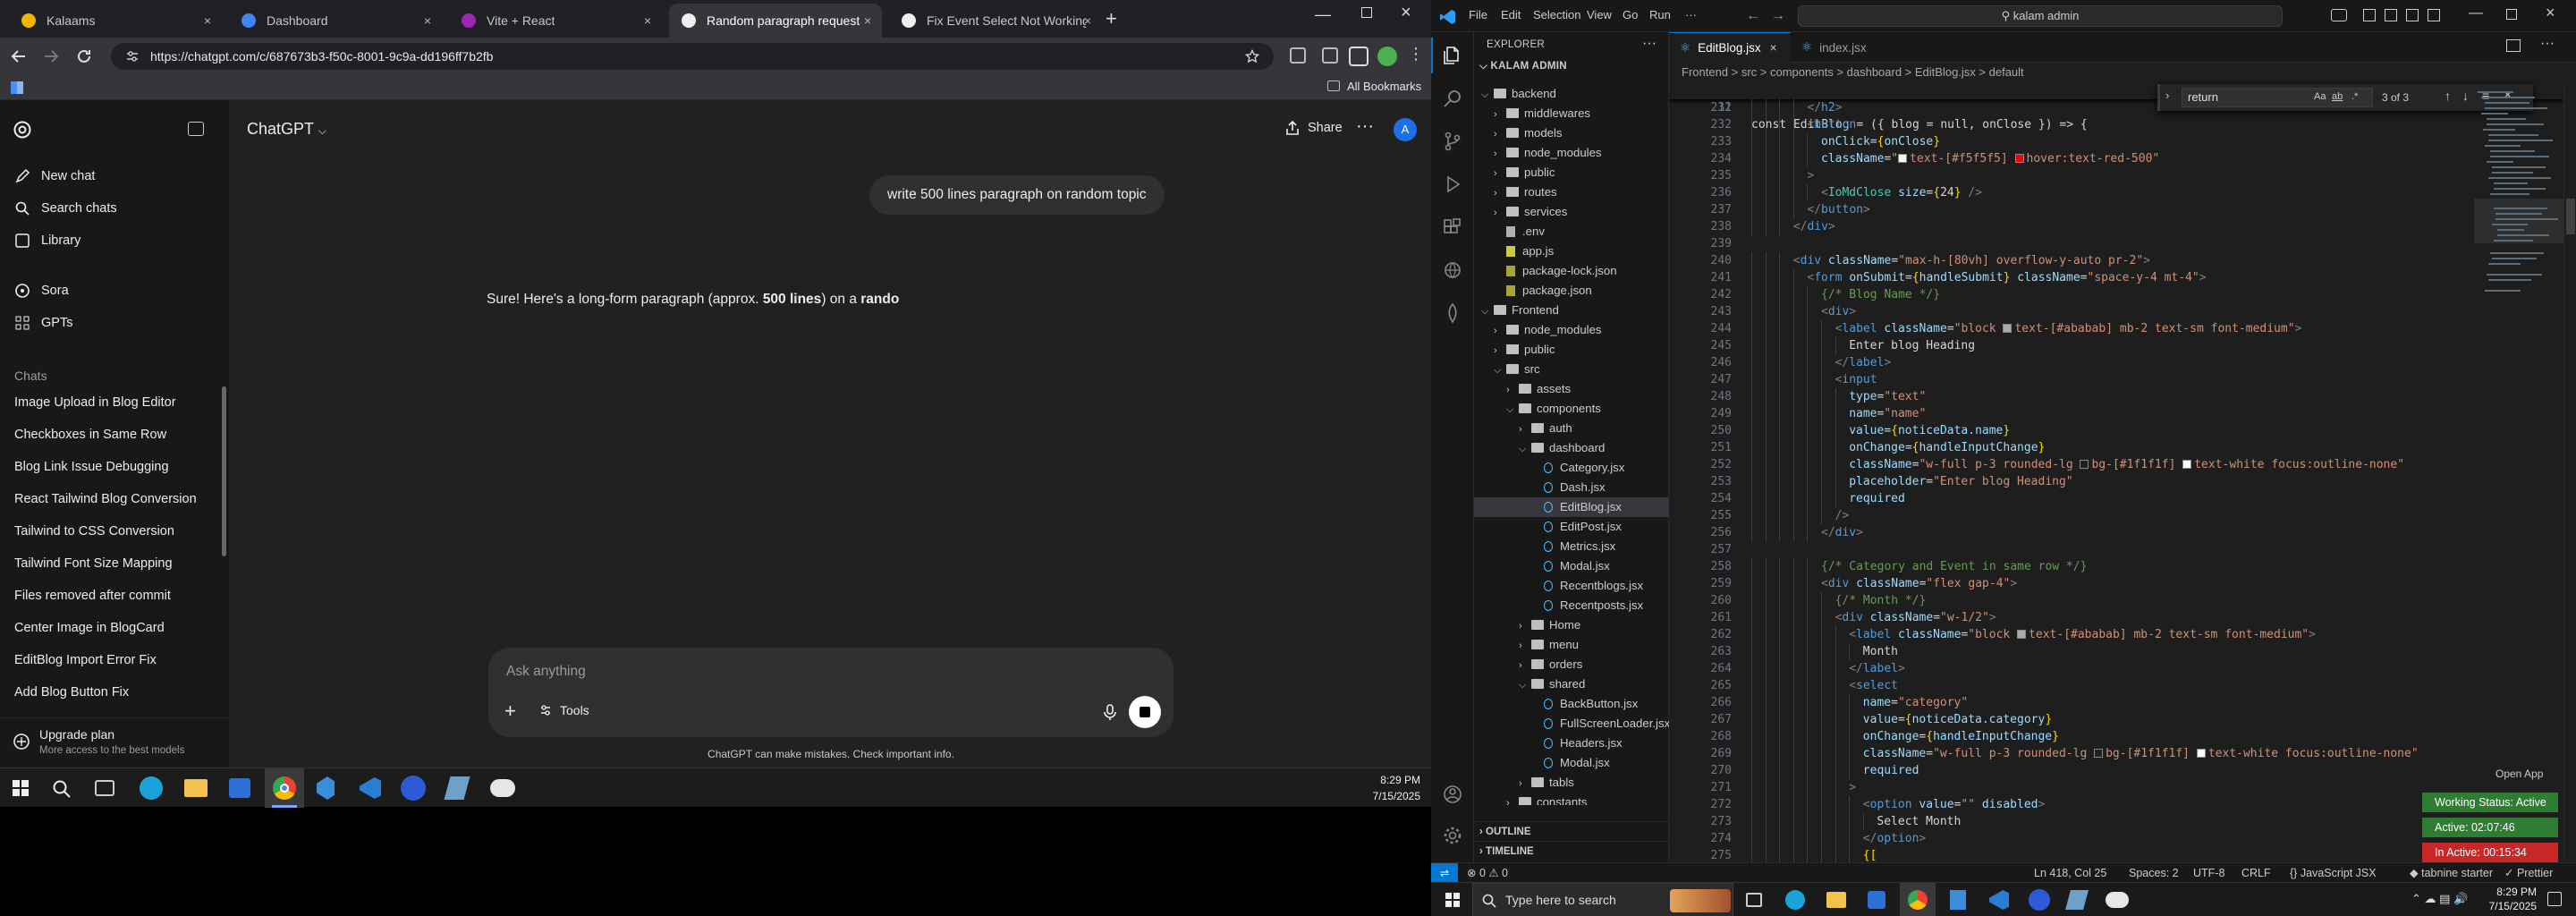 The width and height of the screenshot is (2576, 916). What do you see at coordinates (196, 129) in the screenshot?
I see `toggle-sidebar-icon` at bounding box center [196, 129].